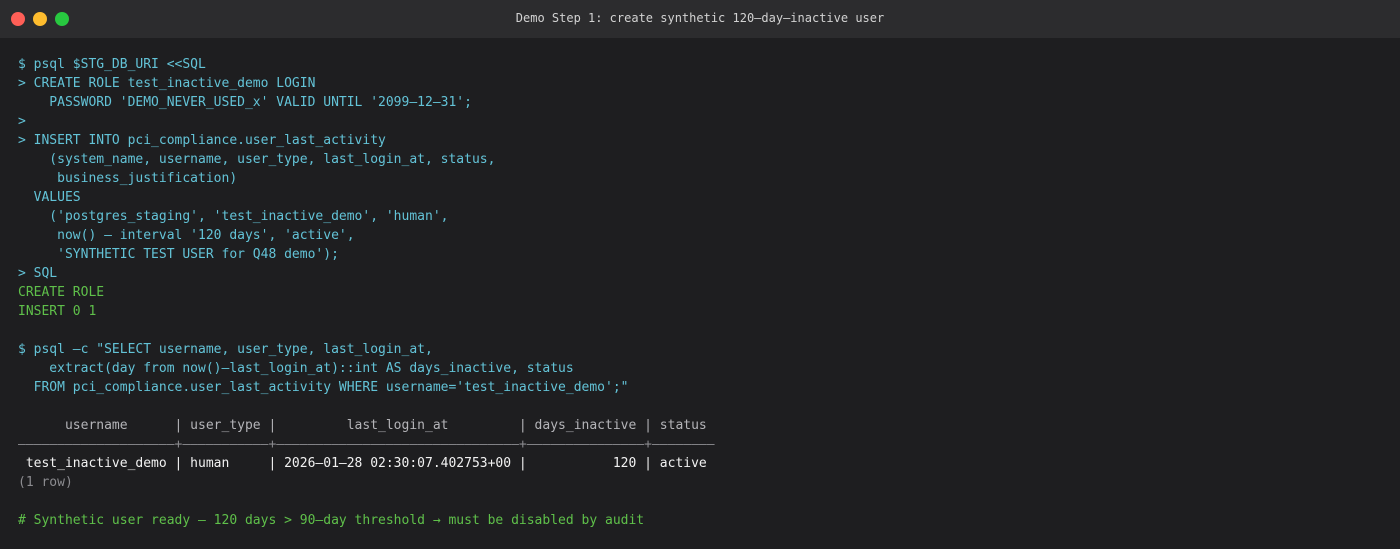  What do you see at coordinates (178, 254) in the screenshot?
I see `terminal-line-cmd: 'SYNTHETIC TEST USER for Q48 demo');` at bounding box center [178, 254].